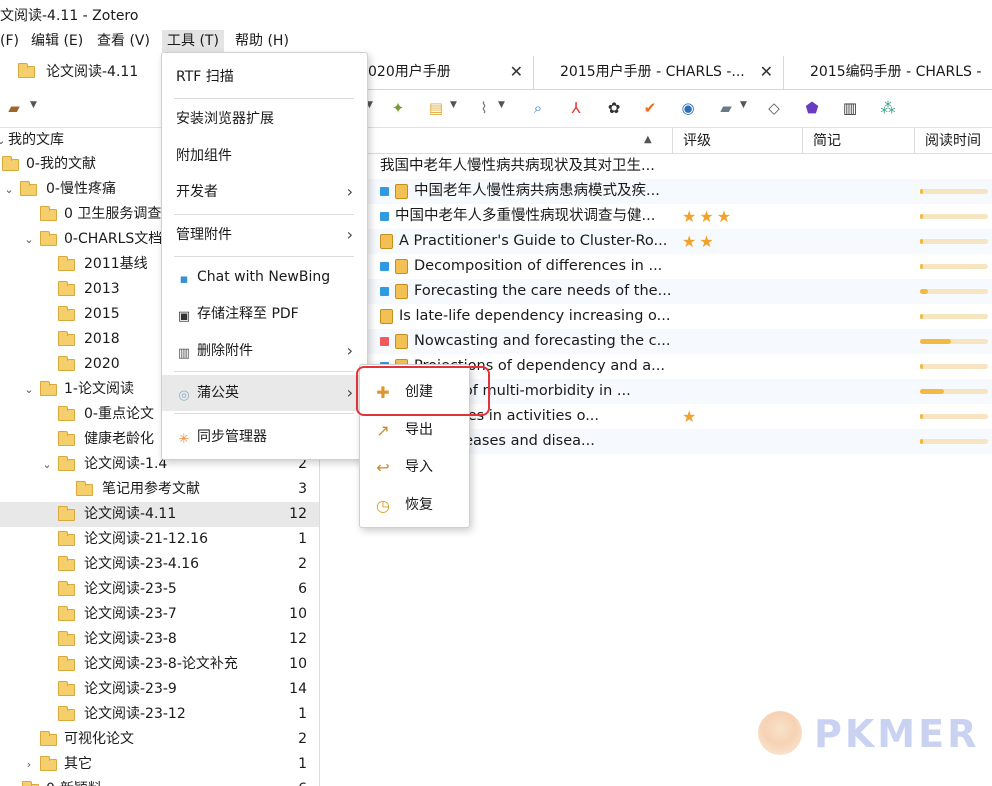  What do you see at coordinates (812, 108) in the screenshot?
I see `gem-icon: ⬟` at bounding box center [812, 108].